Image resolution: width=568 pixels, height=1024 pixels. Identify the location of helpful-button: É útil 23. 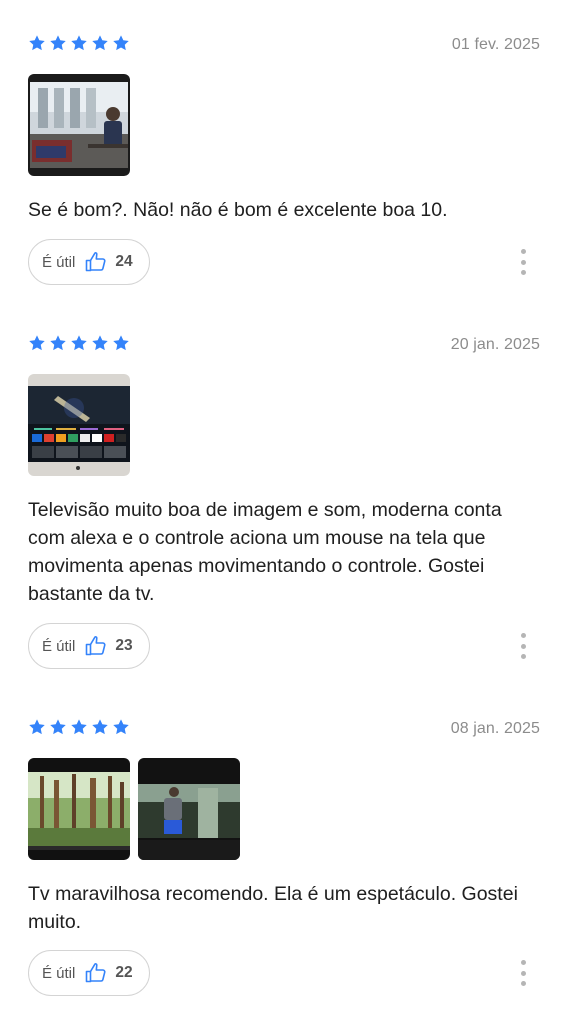
(89, 646).